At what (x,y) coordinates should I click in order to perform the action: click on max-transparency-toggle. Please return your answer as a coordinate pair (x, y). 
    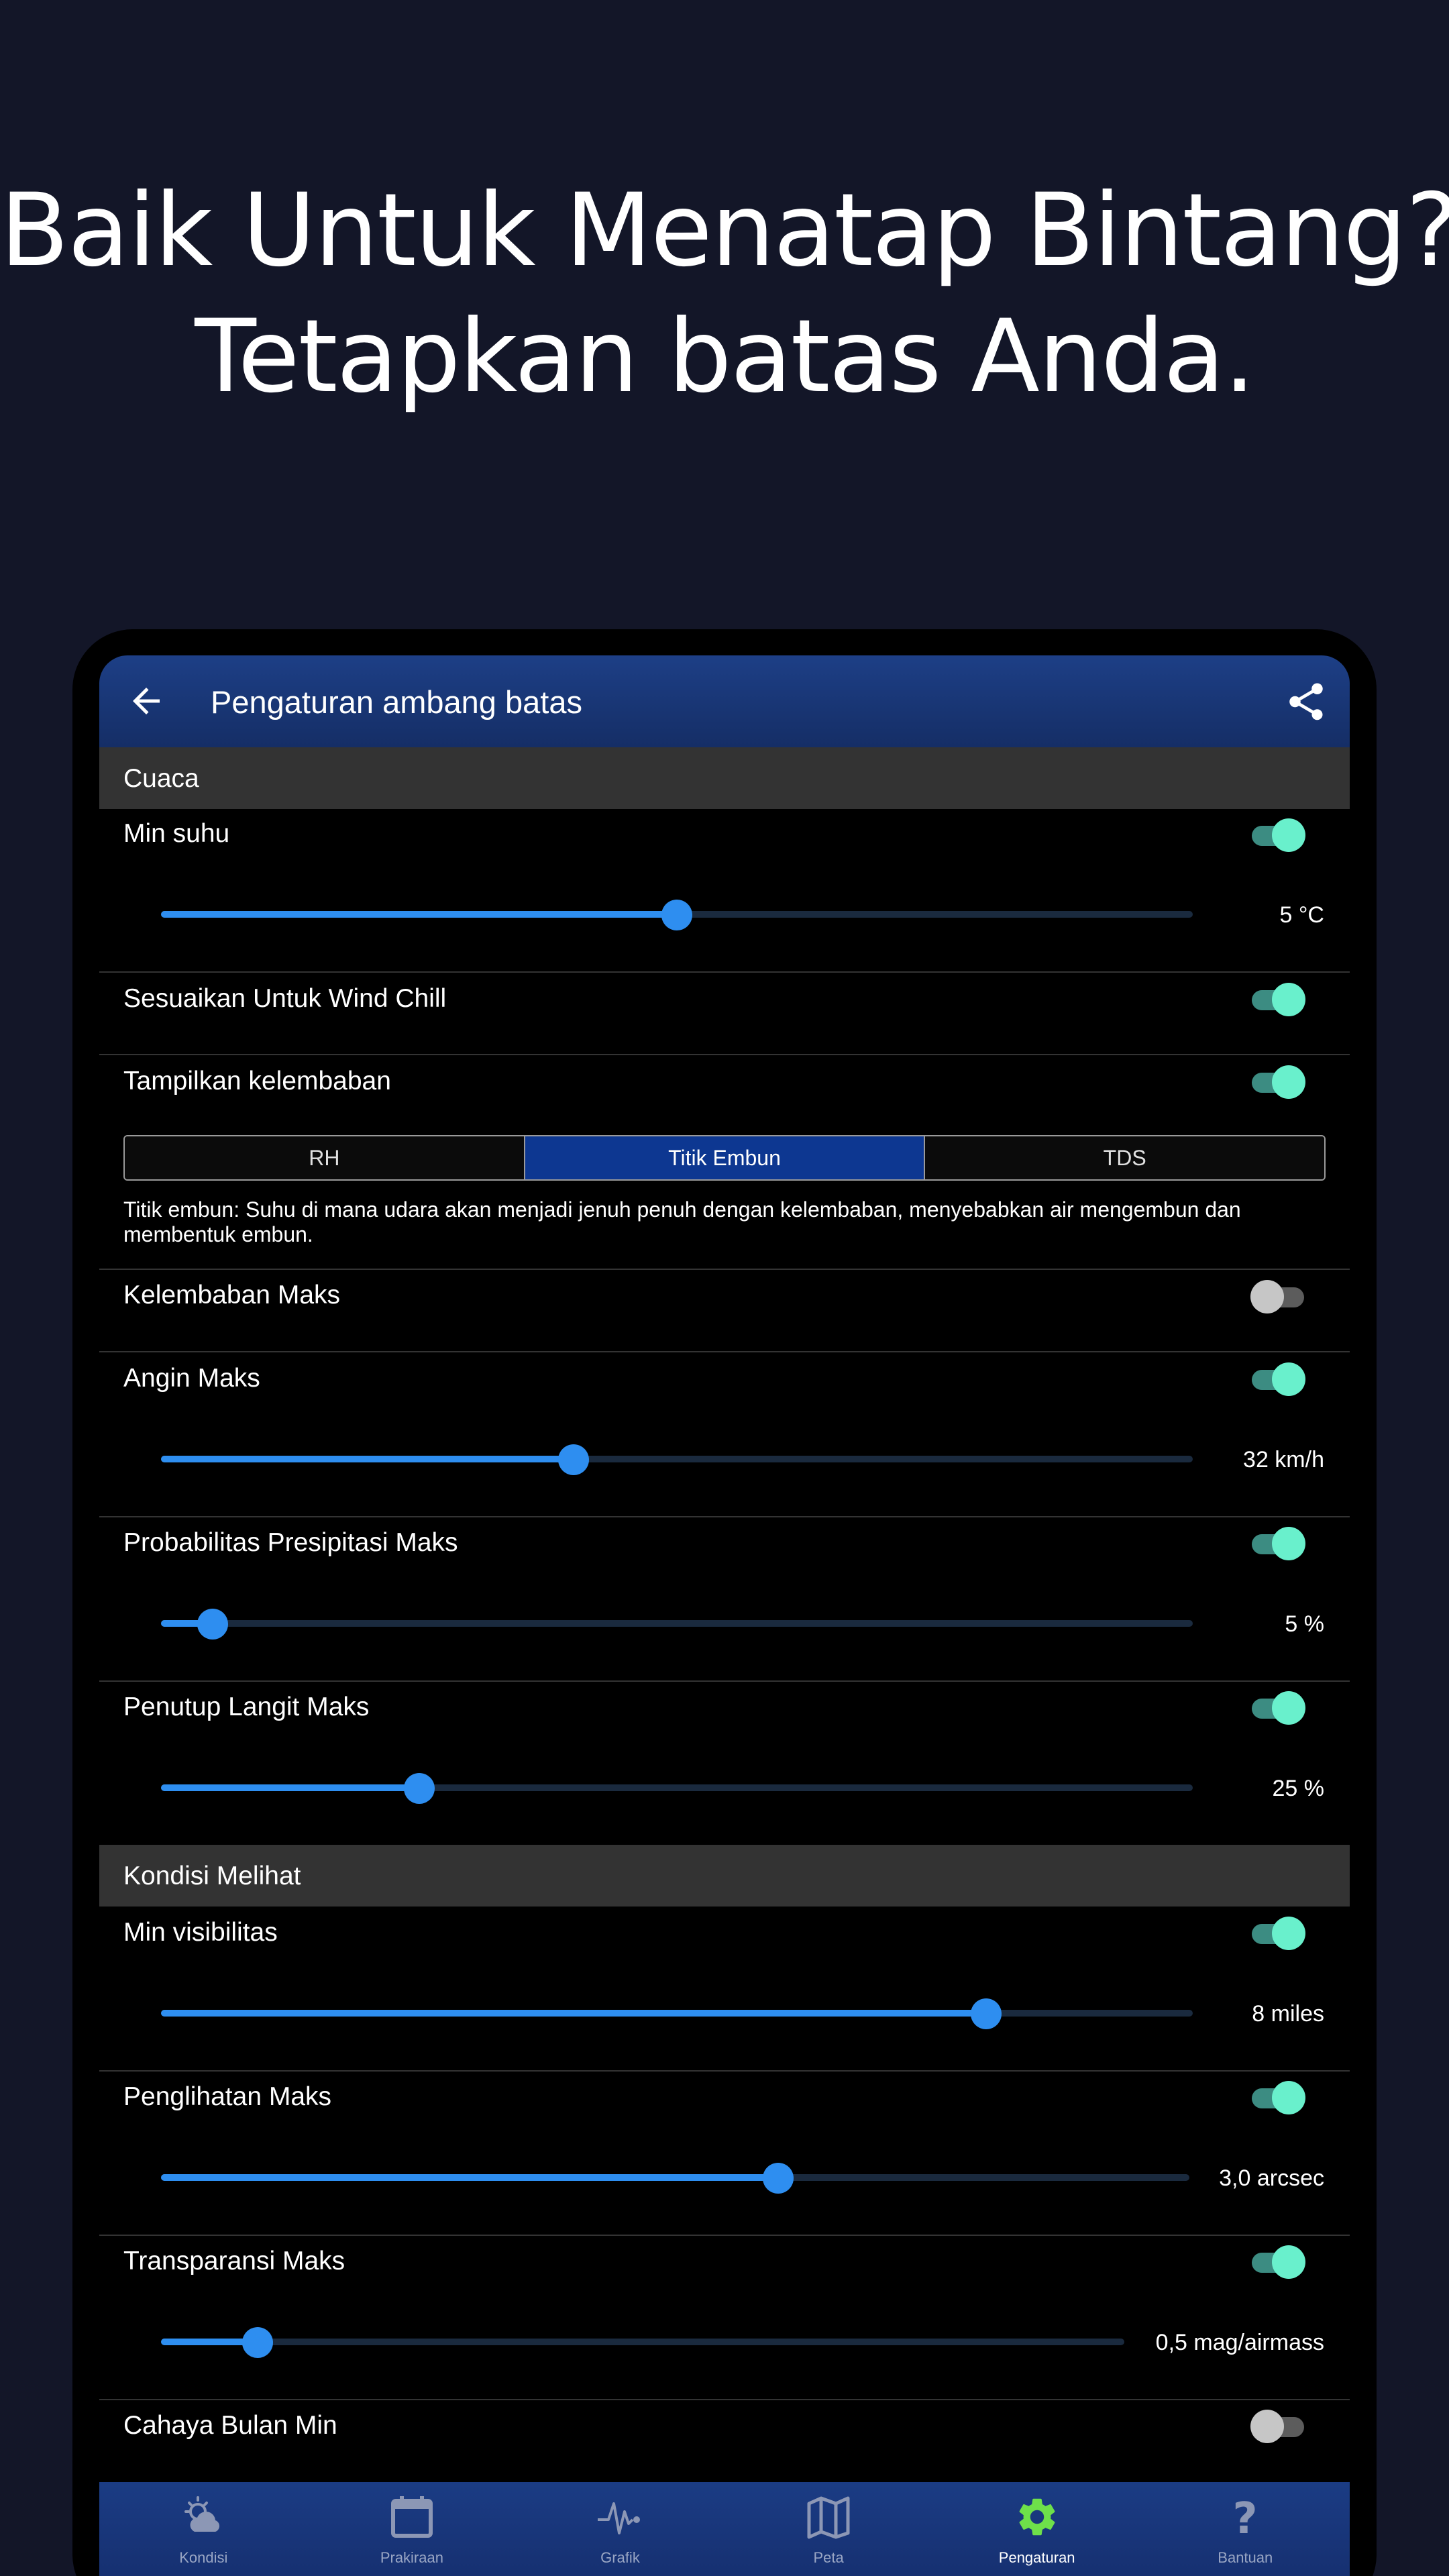
    Looking at the image, I should click on (1278, 2262).